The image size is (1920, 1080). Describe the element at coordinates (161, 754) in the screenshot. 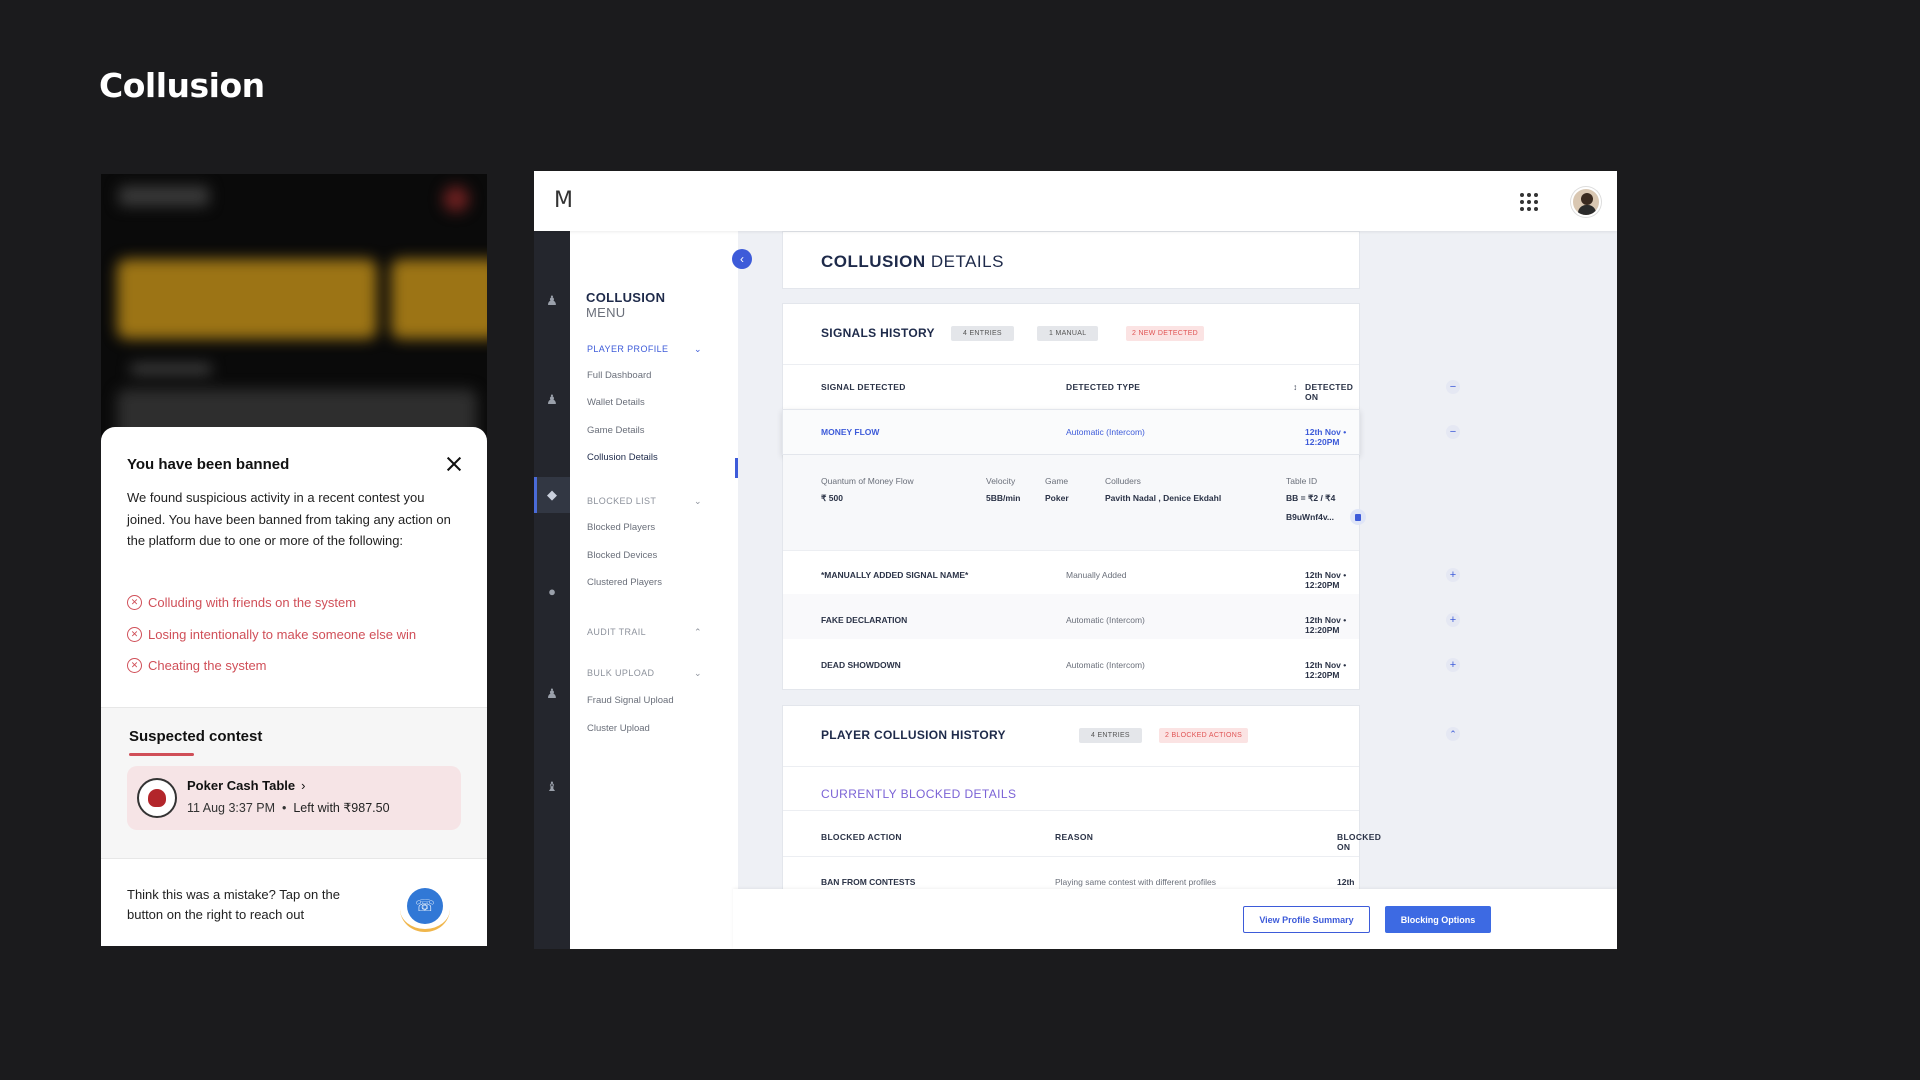

I see `tab-underline` at that location.